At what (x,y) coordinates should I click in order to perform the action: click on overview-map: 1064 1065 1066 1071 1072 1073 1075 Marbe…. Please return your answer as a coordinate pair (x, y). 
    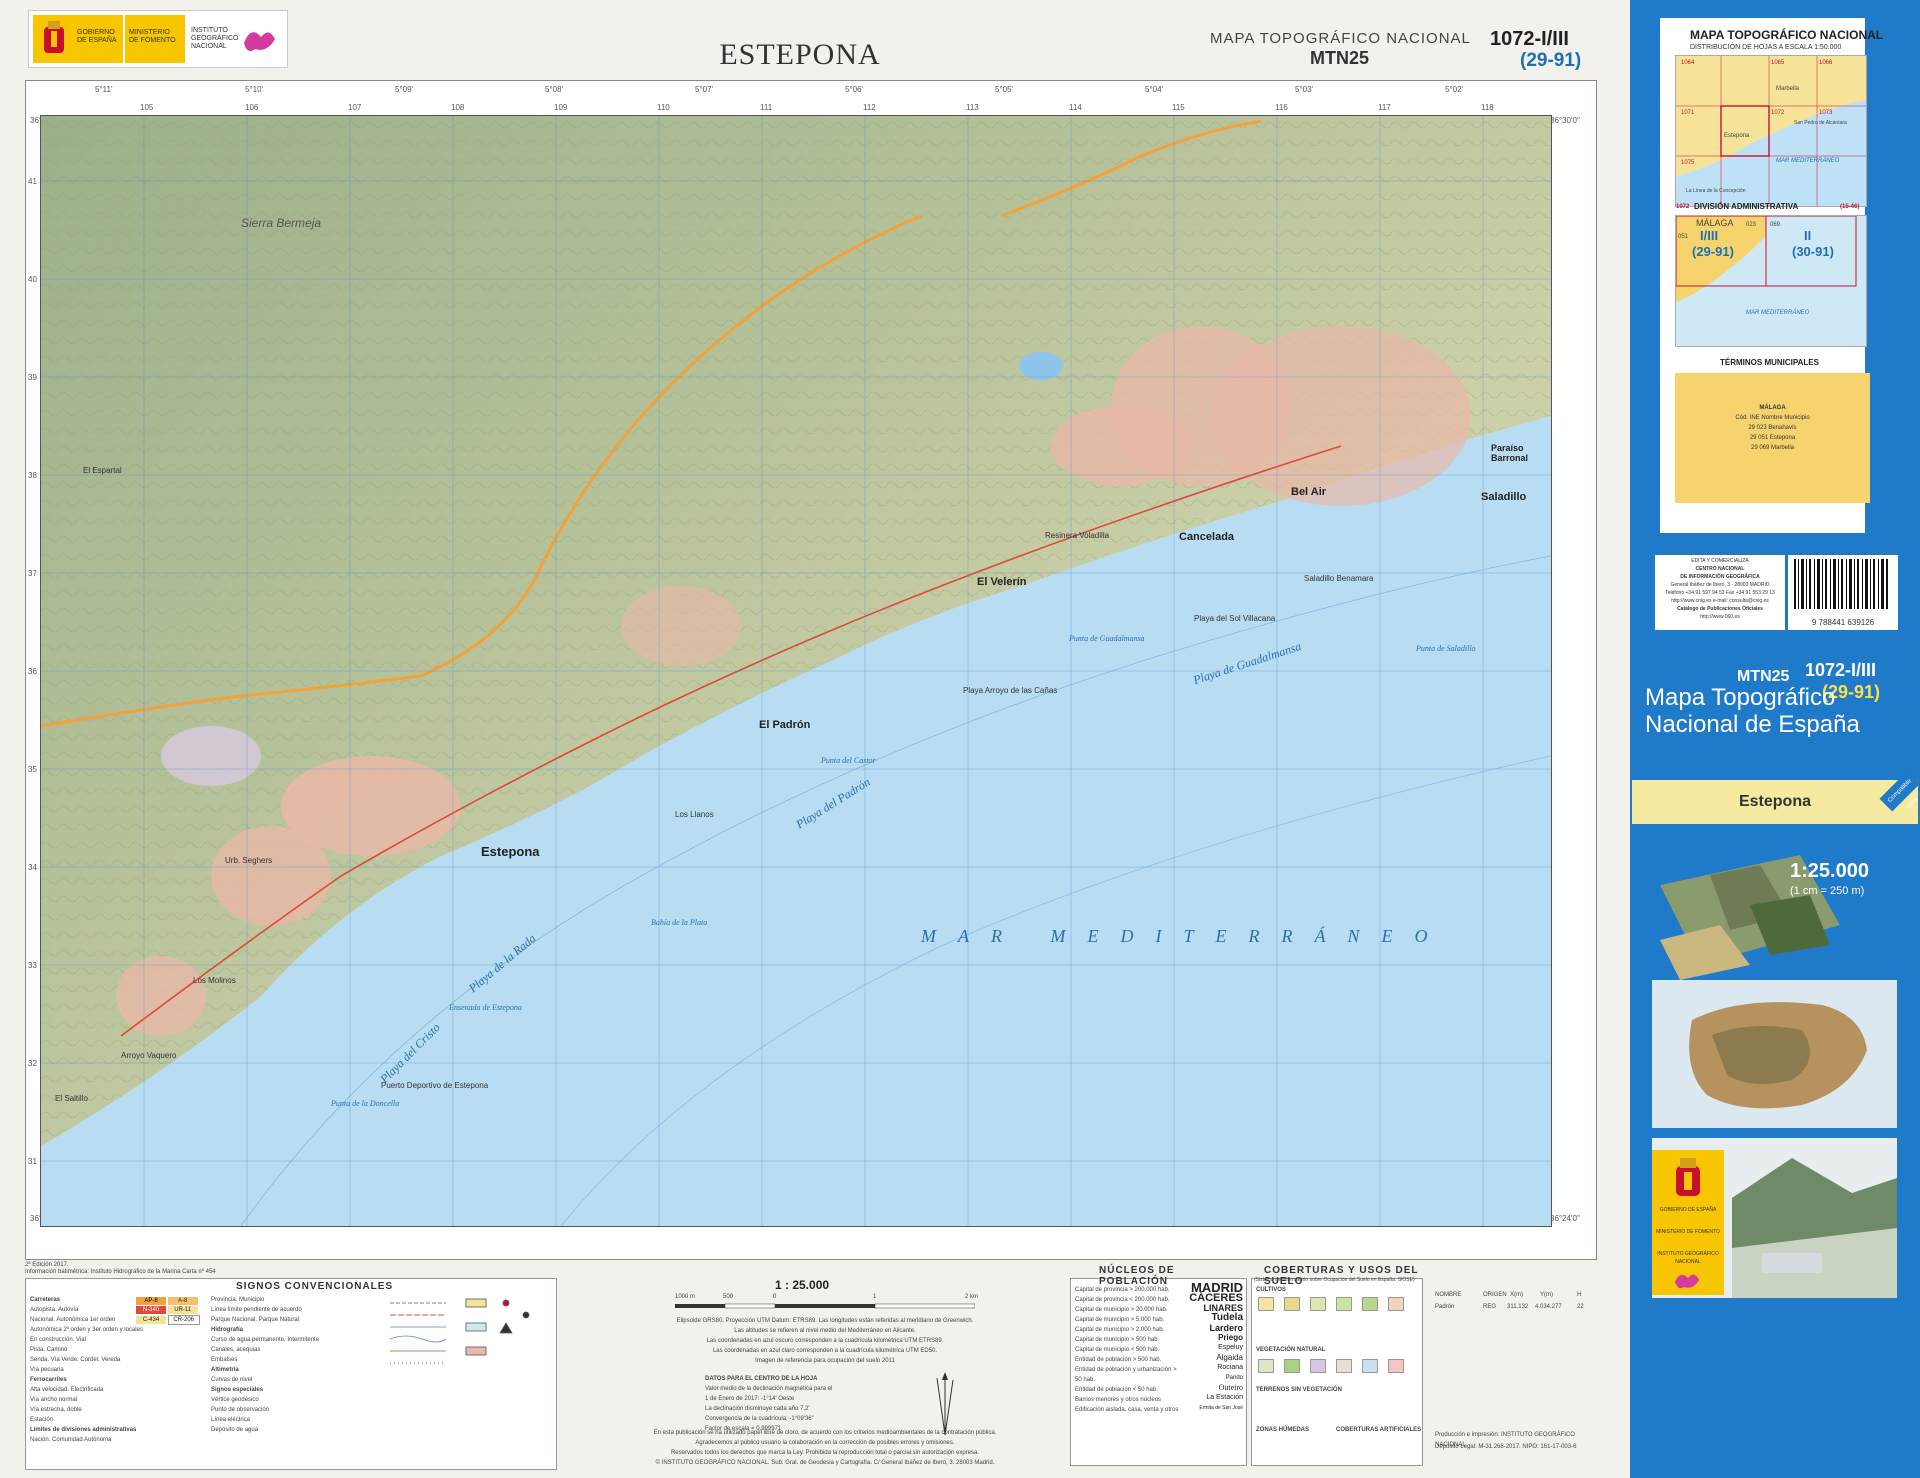
    Looking at the image, I should click on (1771, 131).